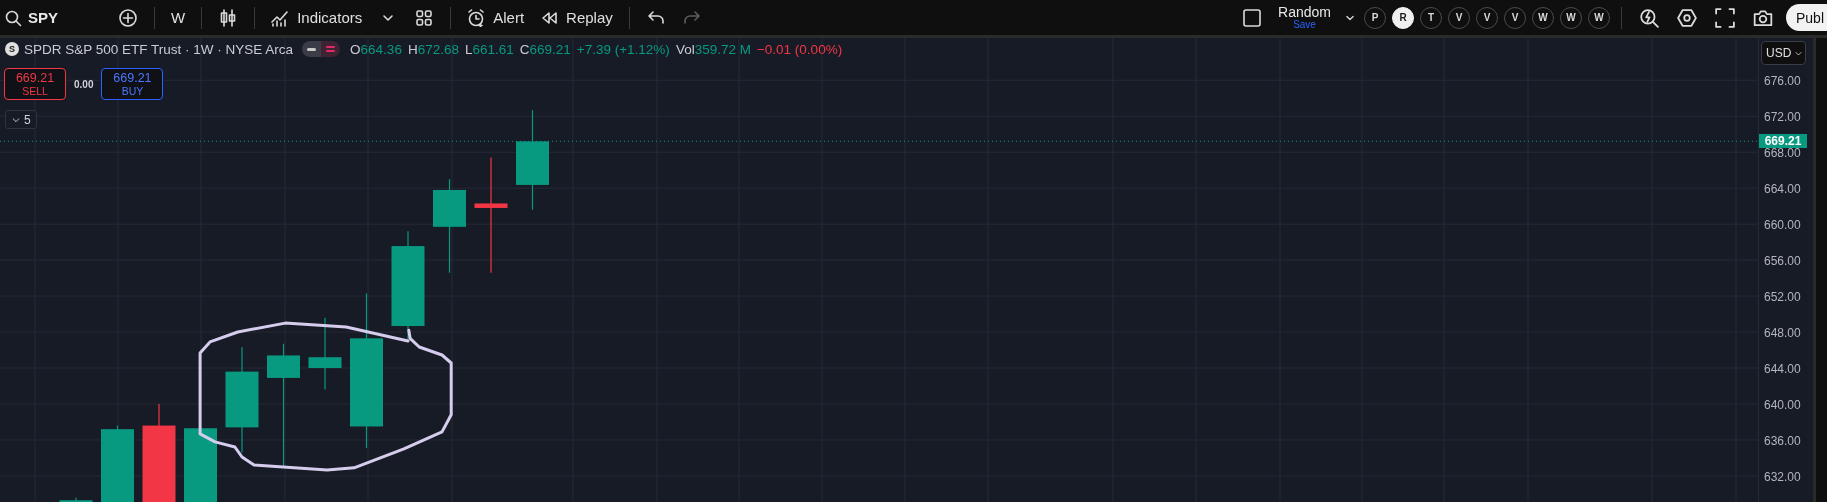 Image resolution: width=1827 pixels, height=502 pixels. What do you see at coordinates (1783, 153) in the screenshot?
I see `price-tick: 668.00` at bounding box center [1783, 153].